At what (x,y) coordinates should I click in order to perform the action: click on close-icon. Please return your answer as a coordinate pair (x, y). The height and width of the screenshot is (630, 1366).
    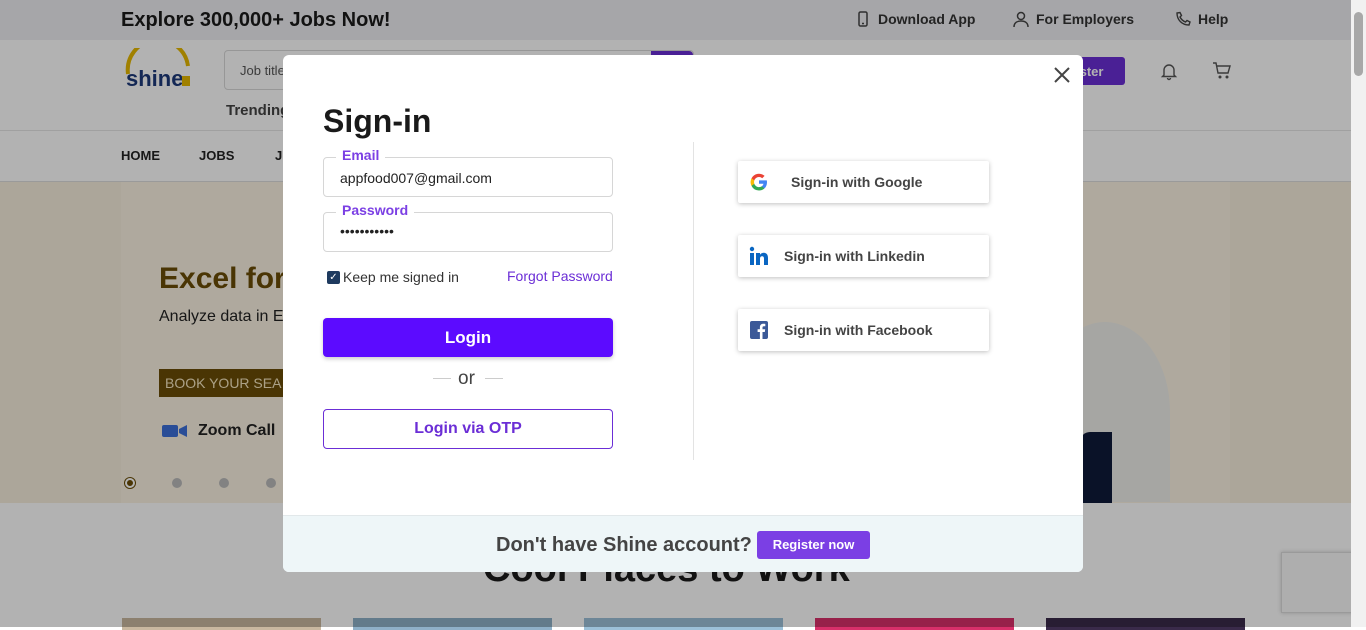
    Looking at the image, I should click on (1062, 75).